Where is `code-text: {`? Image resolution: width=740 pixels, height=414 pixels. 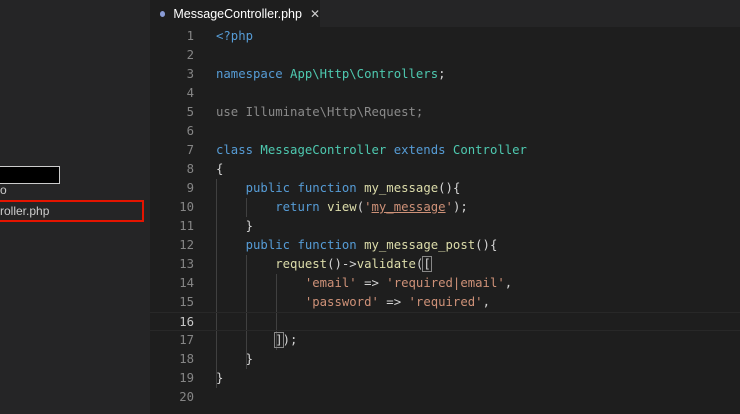
code-text: { is located at coordinates (219, 169).